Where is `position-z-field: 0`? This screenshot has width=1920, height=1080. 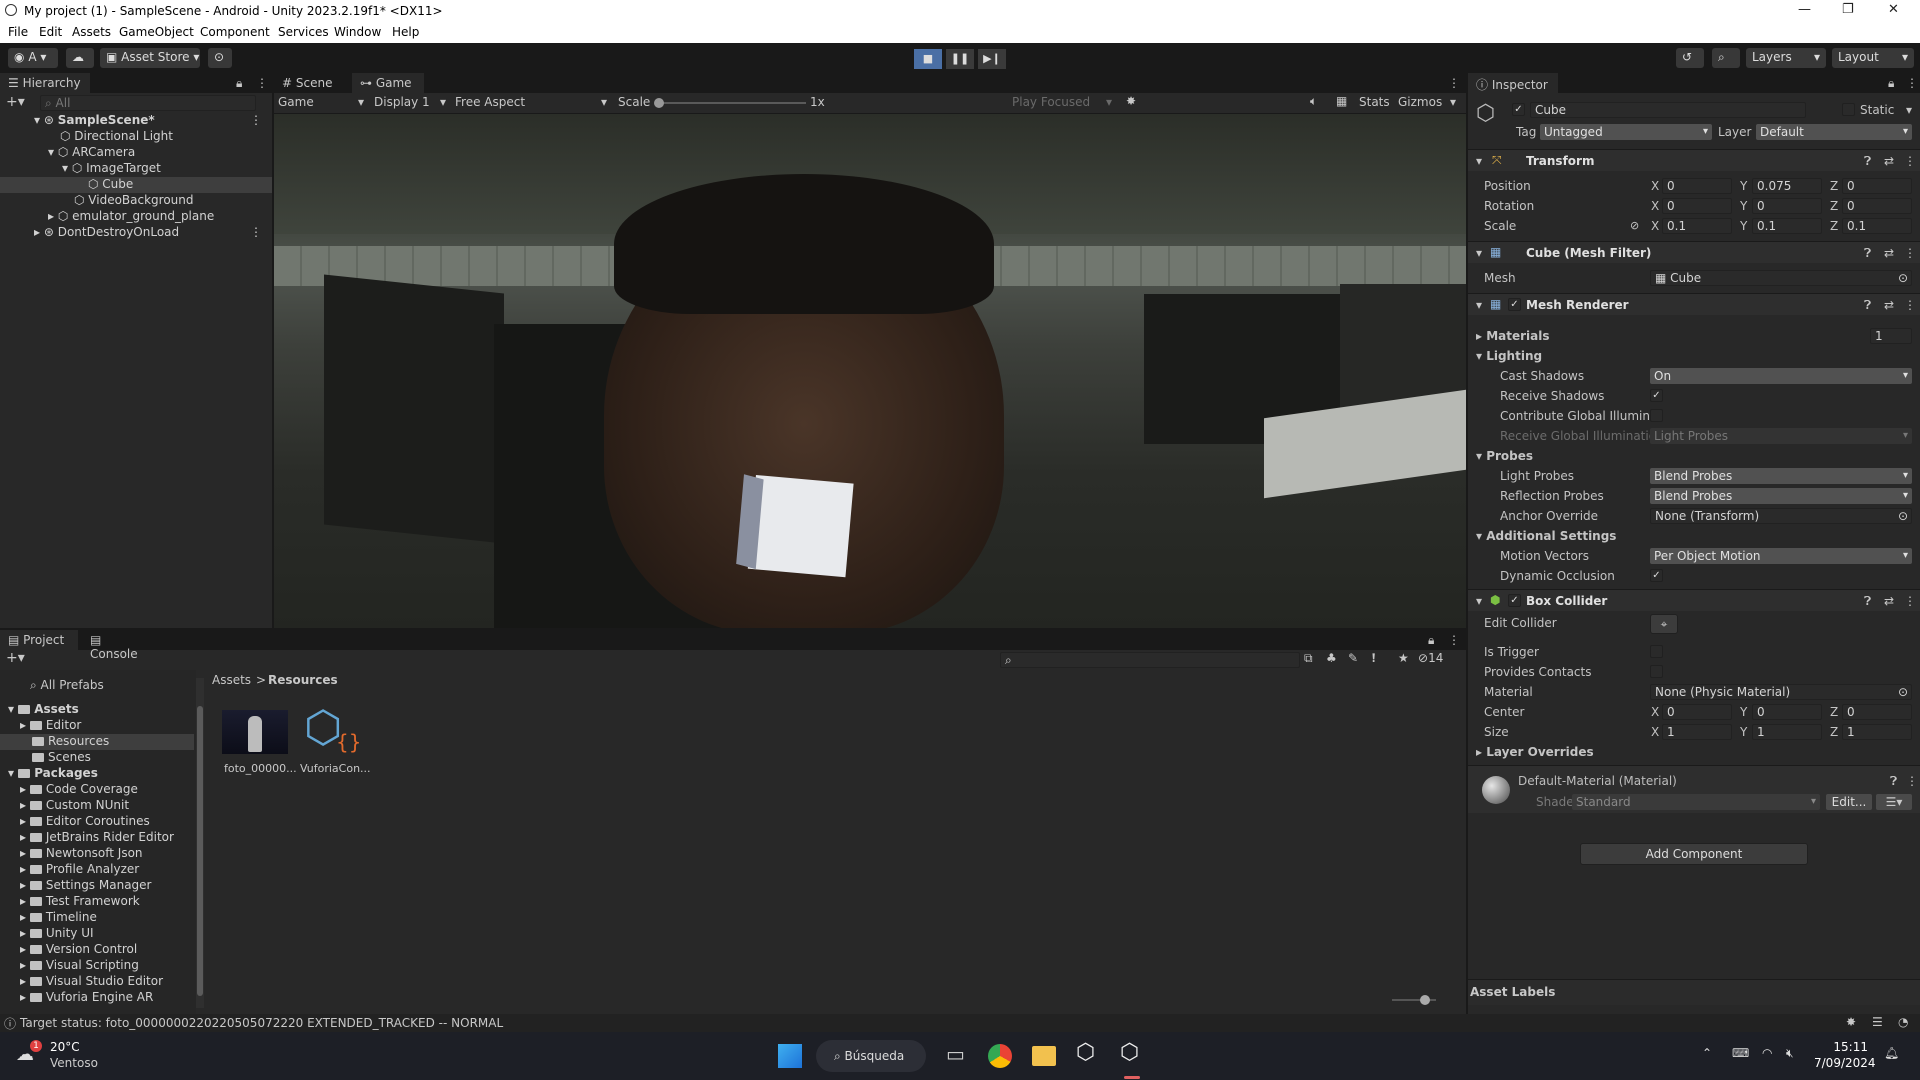 position-z-field: 0 is located at coordinates (1877, 186).